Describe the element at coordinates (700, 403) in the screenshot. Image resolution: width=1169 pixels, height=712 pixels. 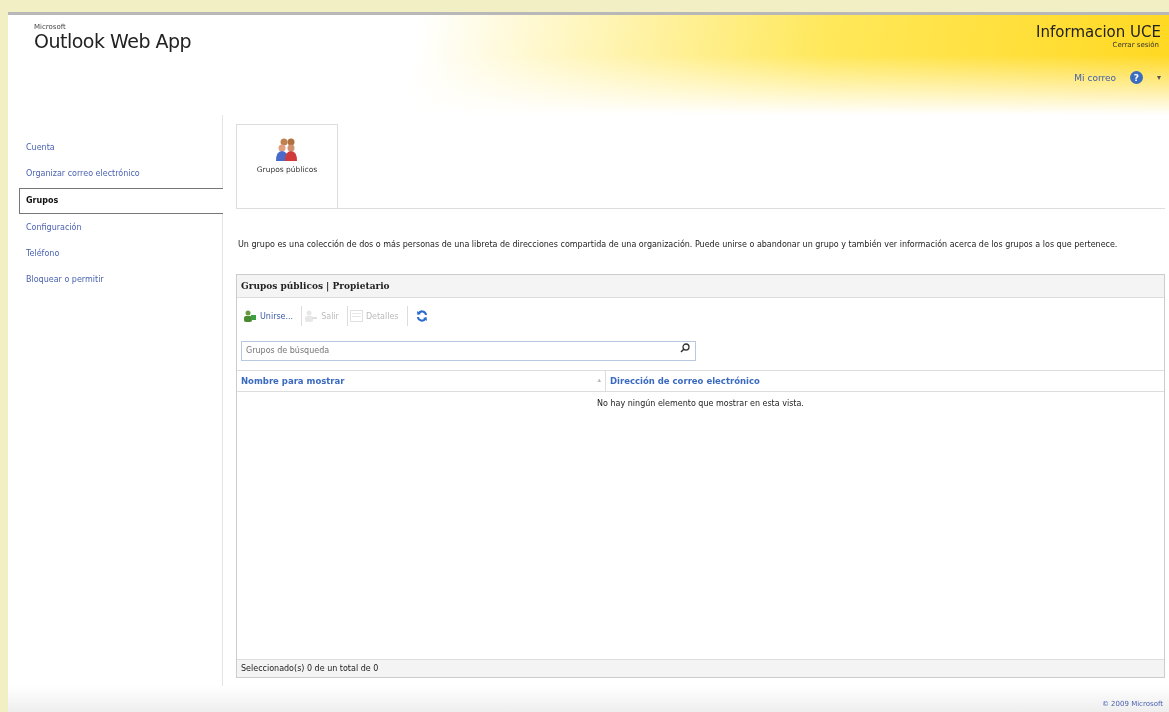
I see `empty-message: No hay ningún elemento que mostrar en esta vista.` at that location.